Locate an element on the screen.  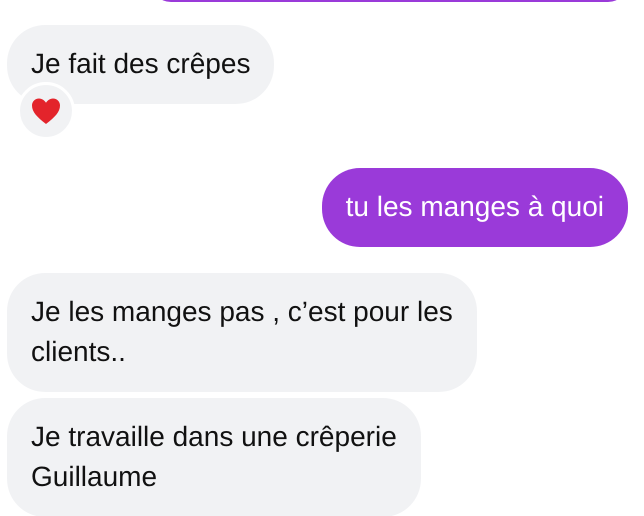
message-bubble: Je fait des crêpes is located at coordinates (140, 64).